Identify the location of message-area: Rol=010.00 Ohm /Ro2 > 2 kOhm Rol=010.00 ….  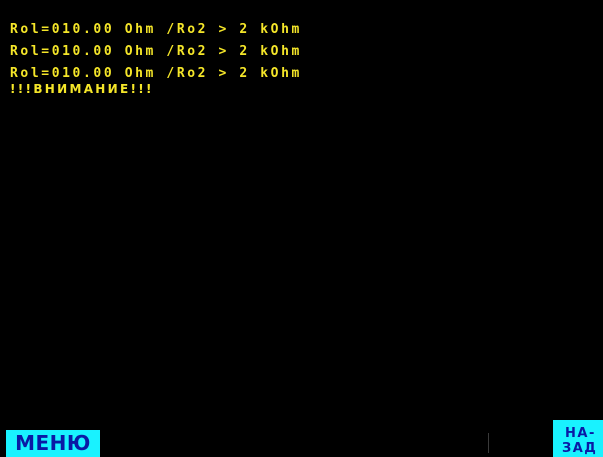
(156, 57).